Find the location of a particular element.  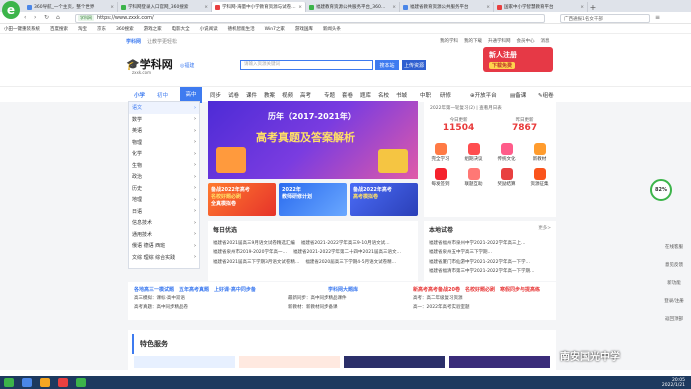

register-ad-banner: 新人注册 下载免费 is located at coordinates (518, 59).